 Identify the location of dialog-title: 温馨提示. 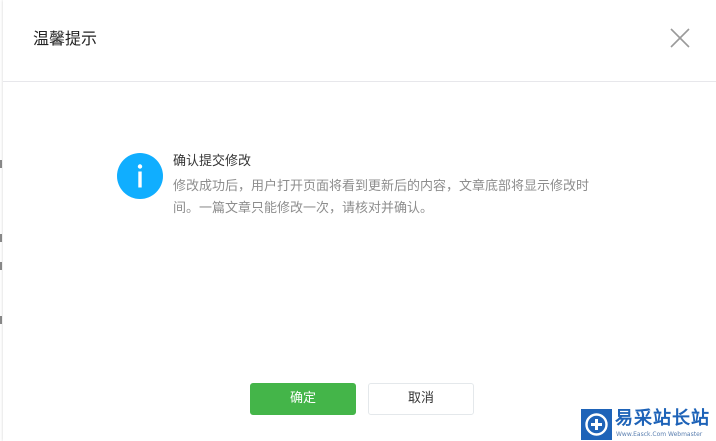
(65, 38).